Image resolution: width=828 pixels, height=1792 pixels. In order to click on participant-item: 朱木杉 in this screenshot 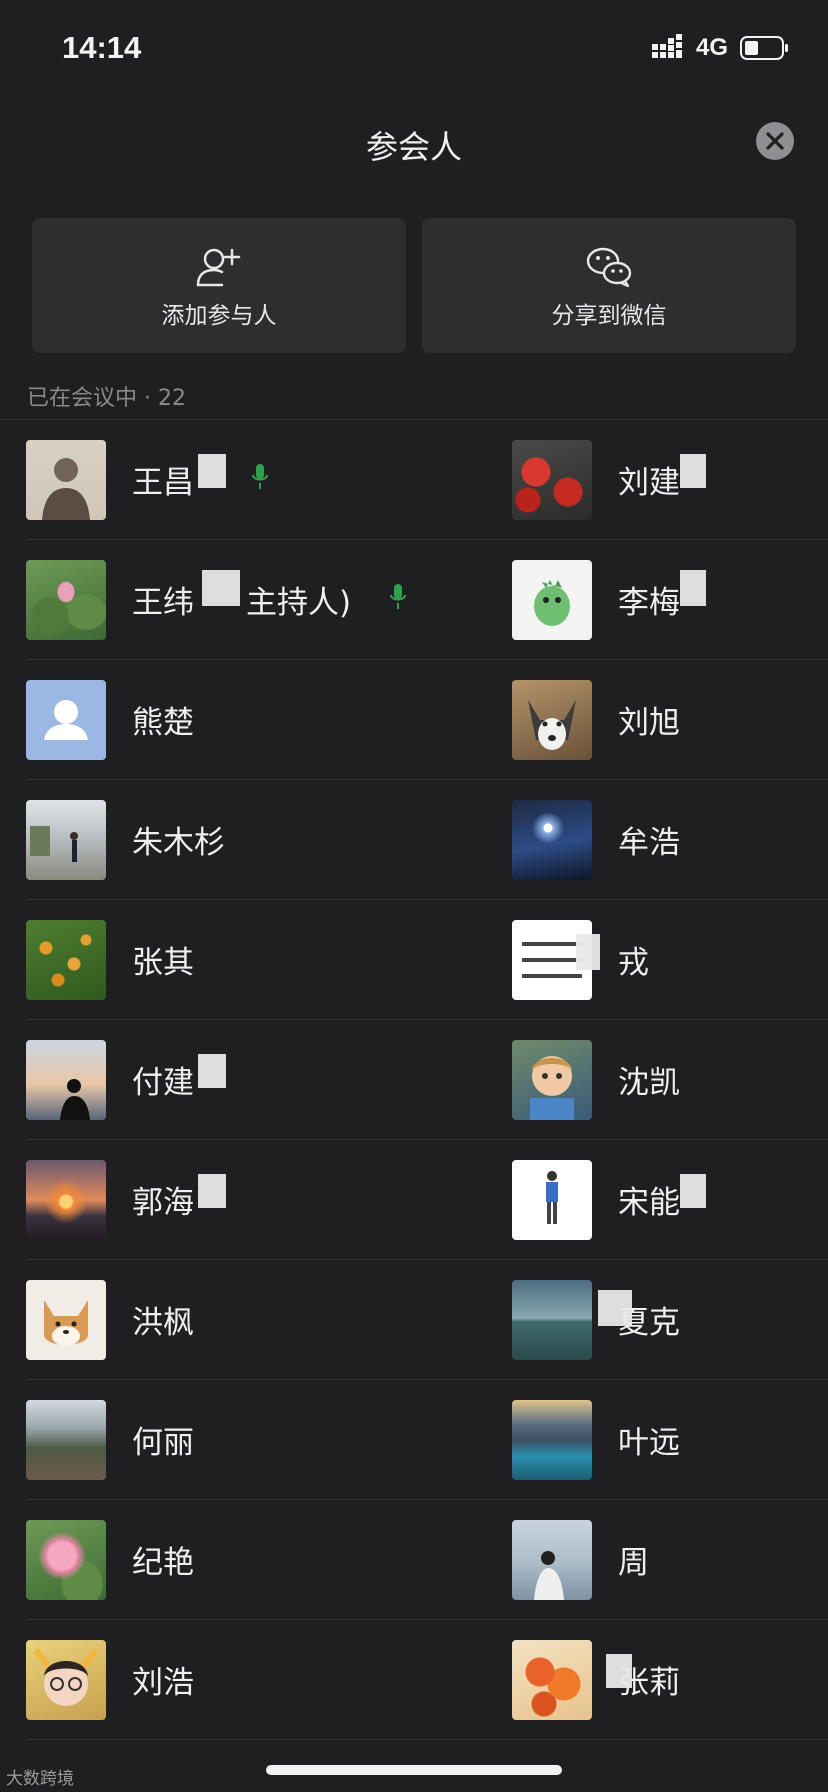, I will do `click(236, 840)`.